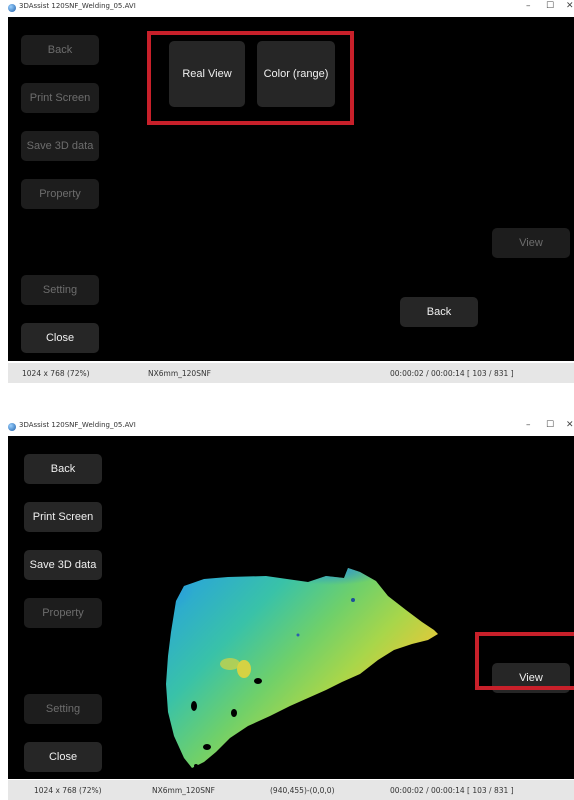  What do you see at coordinates (60, 290) in the screenshot?
I see `setting-button: Setting` at bounding box center [60, 290].